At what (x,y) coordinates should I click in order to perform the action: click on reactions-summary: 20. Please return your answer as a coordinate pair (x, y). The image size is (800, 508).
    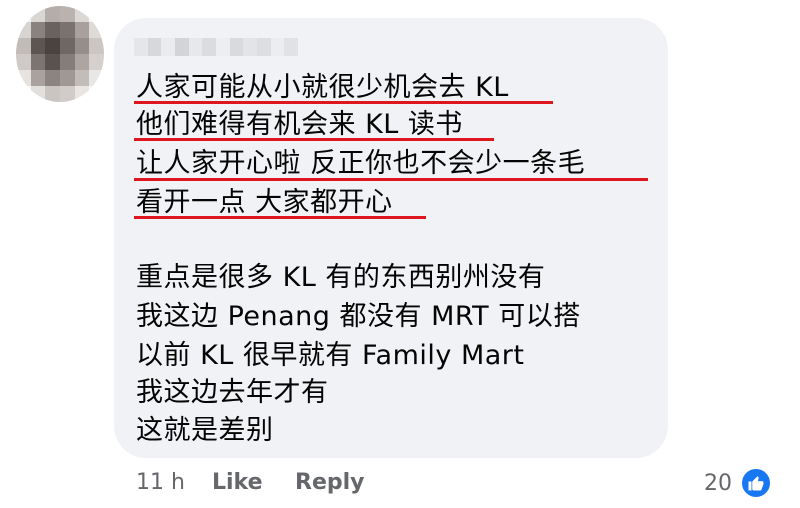
    Looking at the image, I should click on (738, 483).